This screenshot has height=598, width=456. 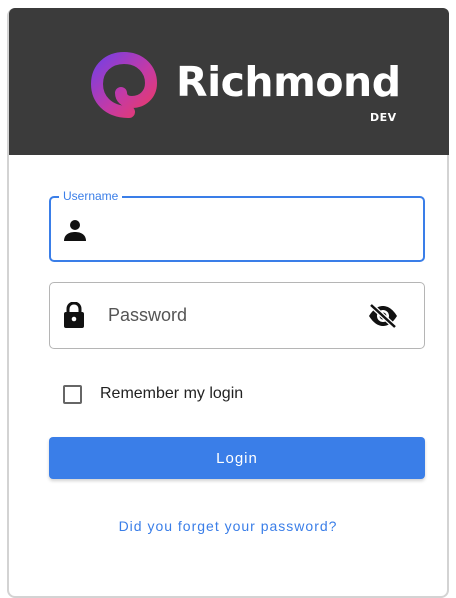 I want to click on username-field: Username, so click(x=237, y=225).